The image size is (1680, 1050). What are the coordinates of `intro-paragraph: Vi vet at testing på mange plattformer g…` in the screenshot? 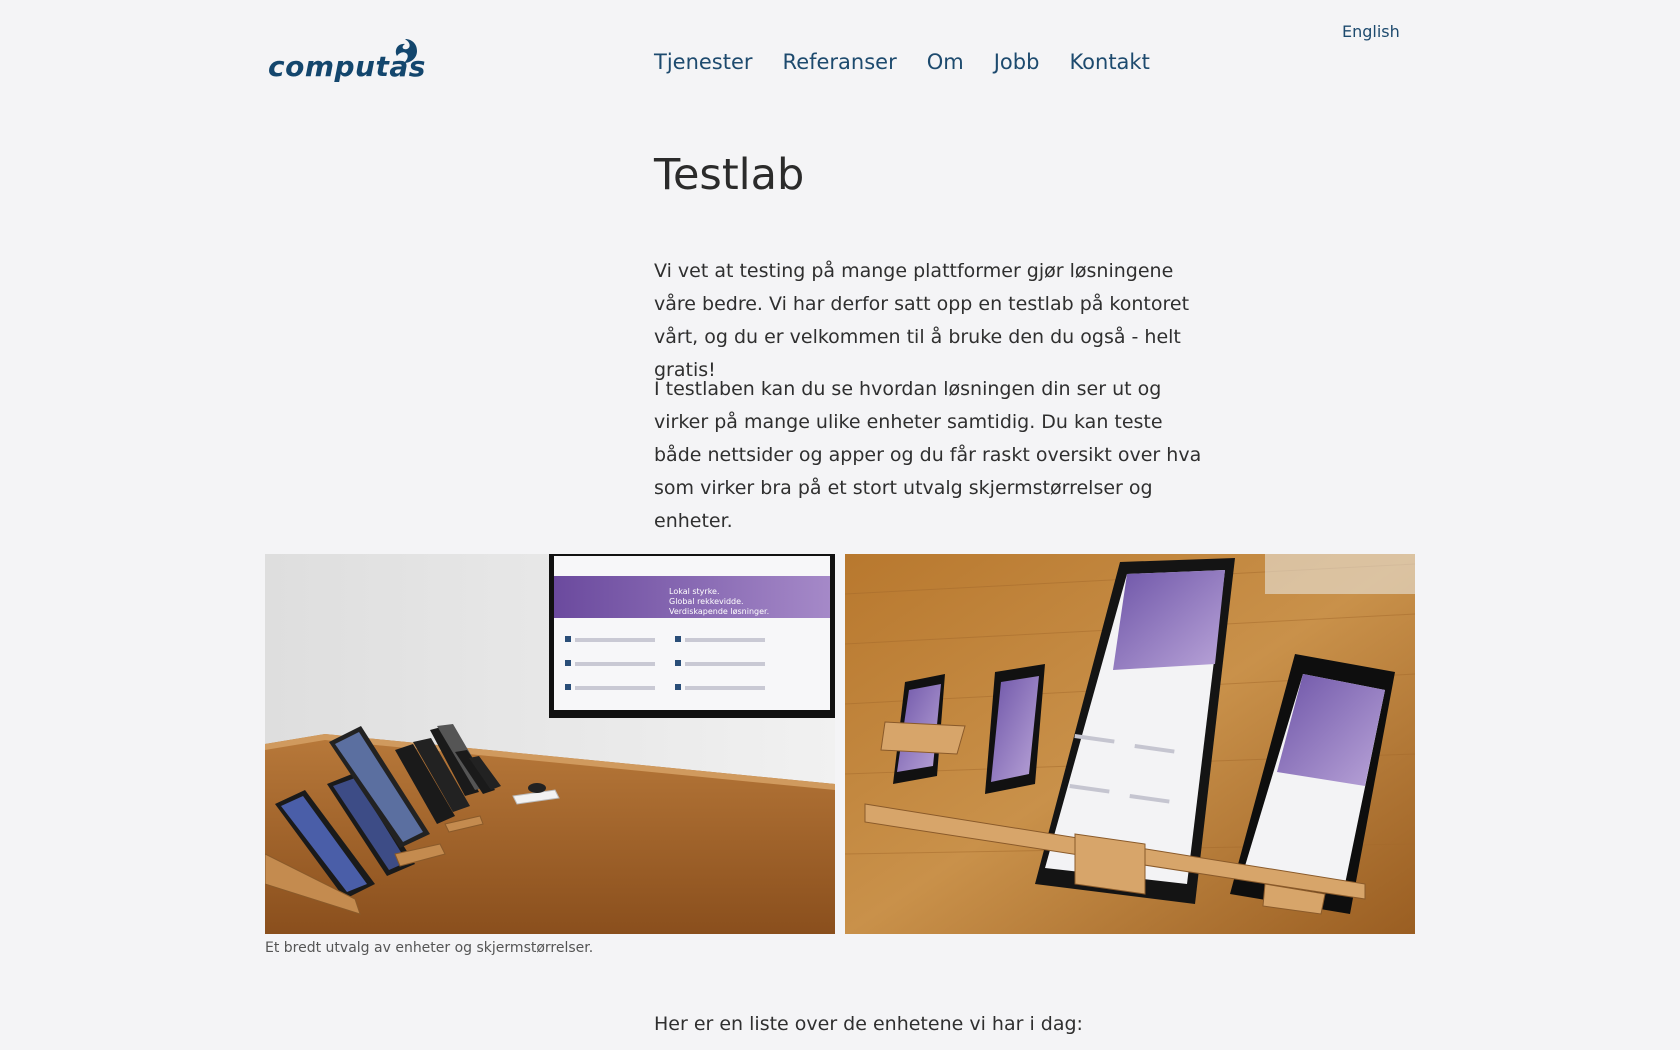 It's located at (922, 320).